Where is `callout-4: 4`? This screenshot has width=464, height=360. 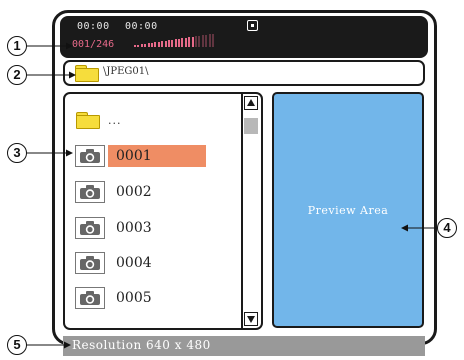
callout-4: 4 is located at coordinates (447, 228).